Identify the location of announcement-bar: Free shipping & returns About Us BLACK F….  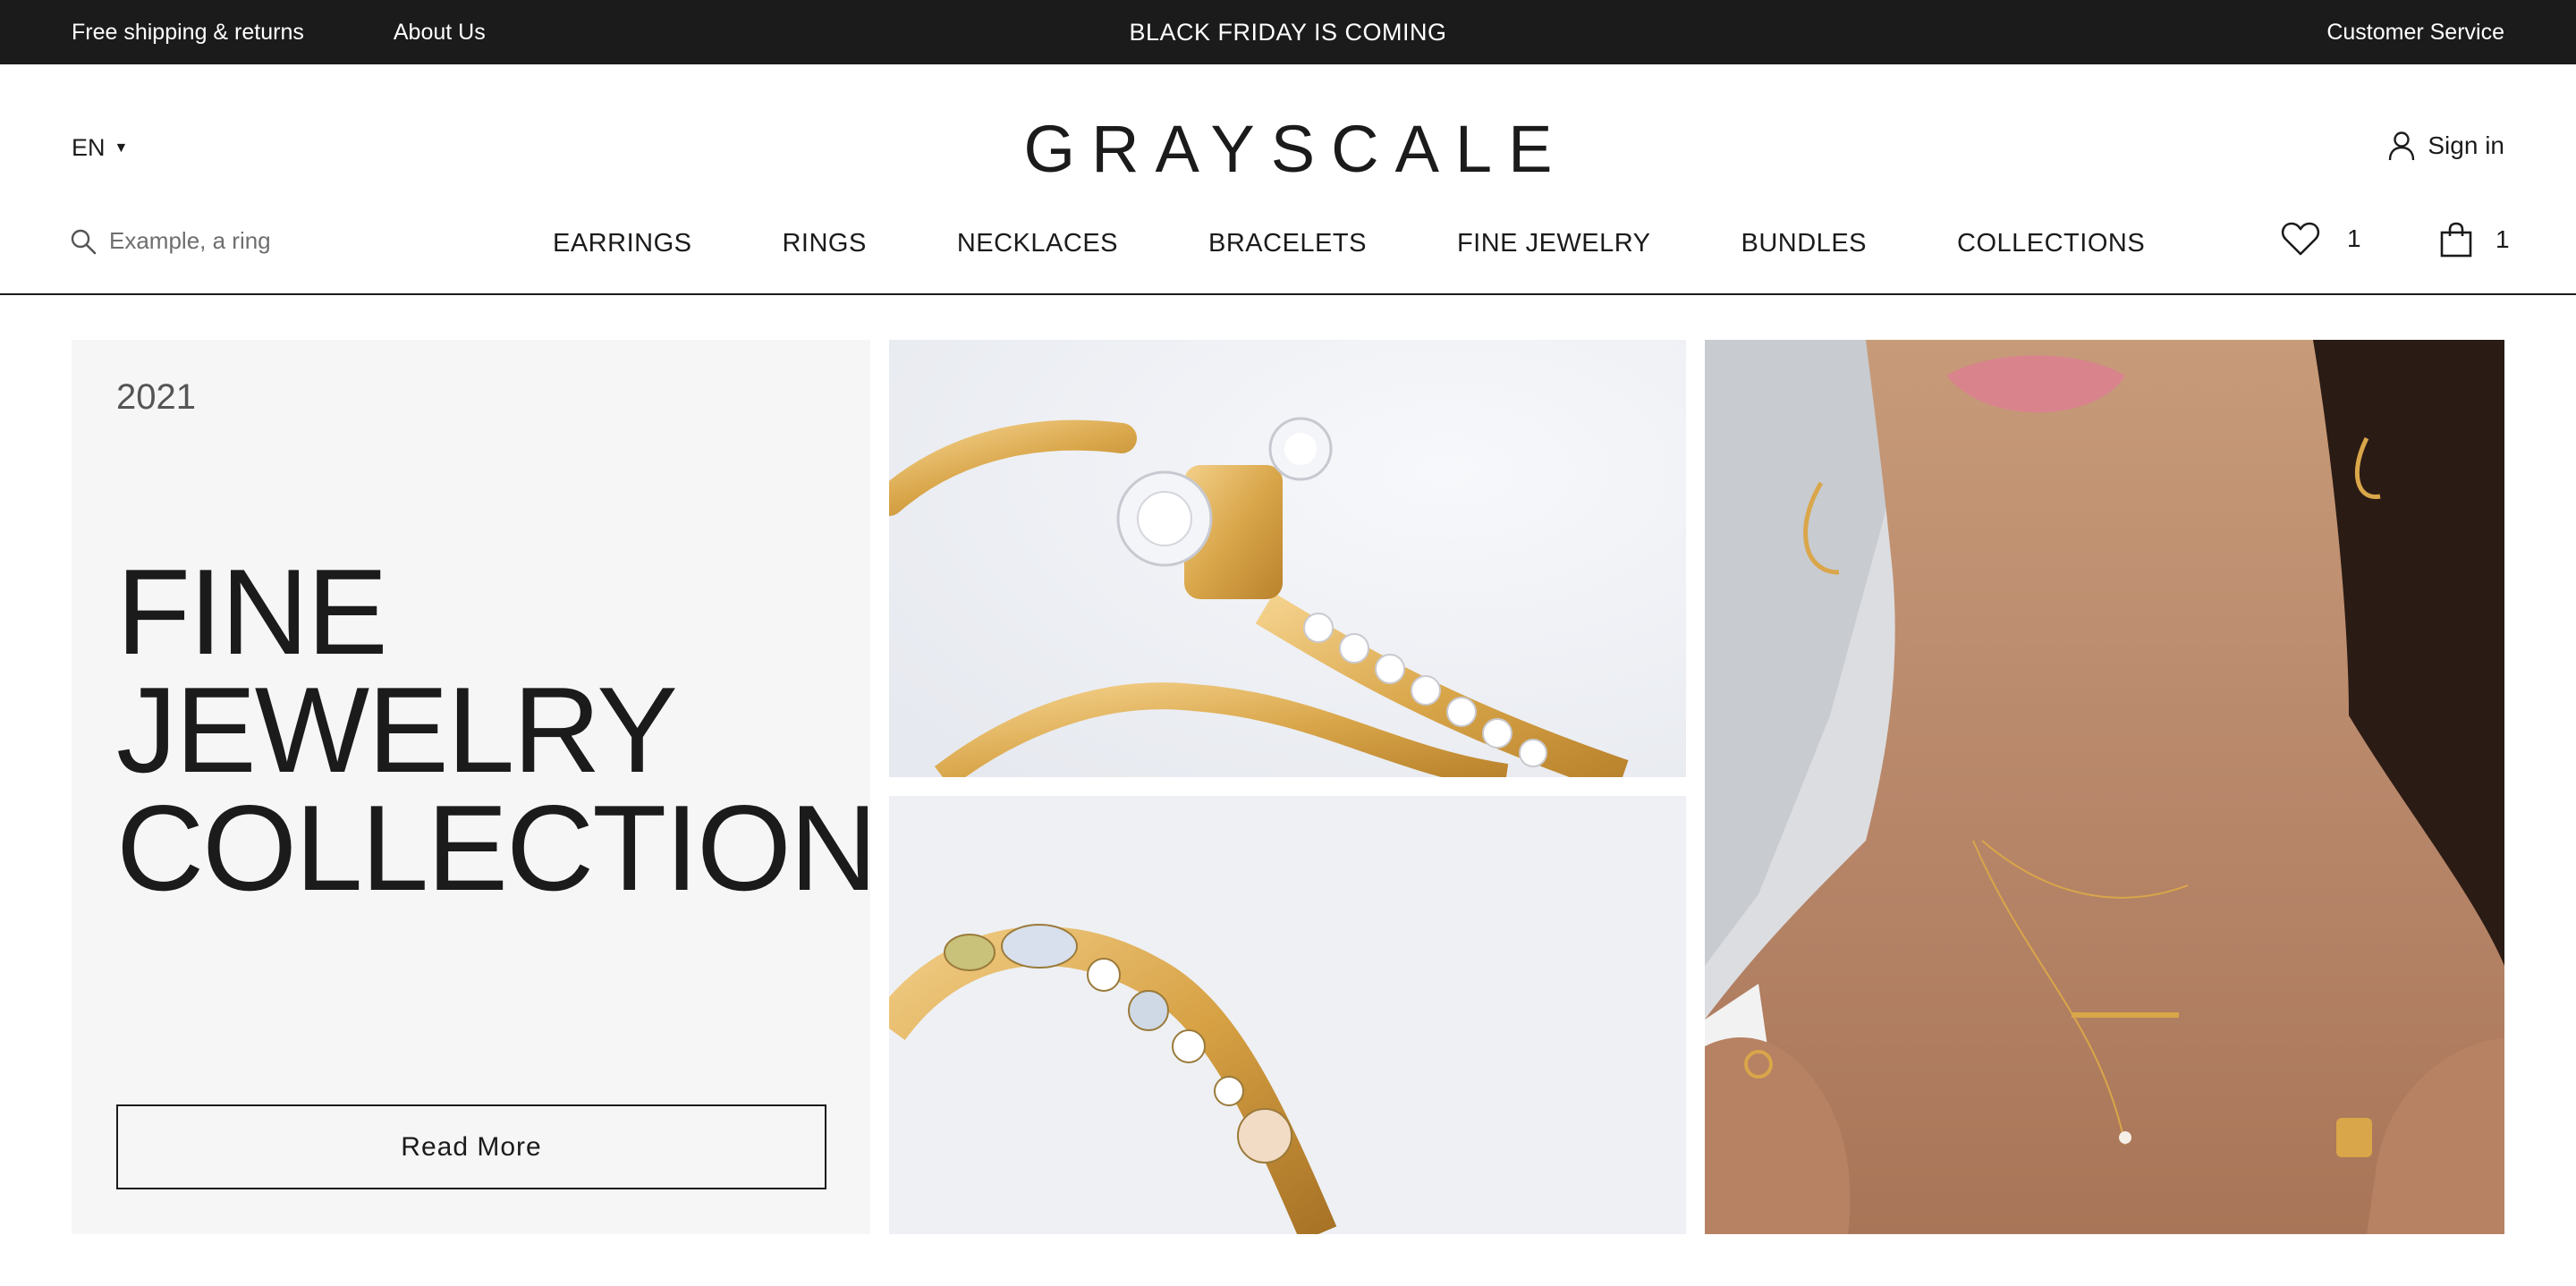
(1288, 32).